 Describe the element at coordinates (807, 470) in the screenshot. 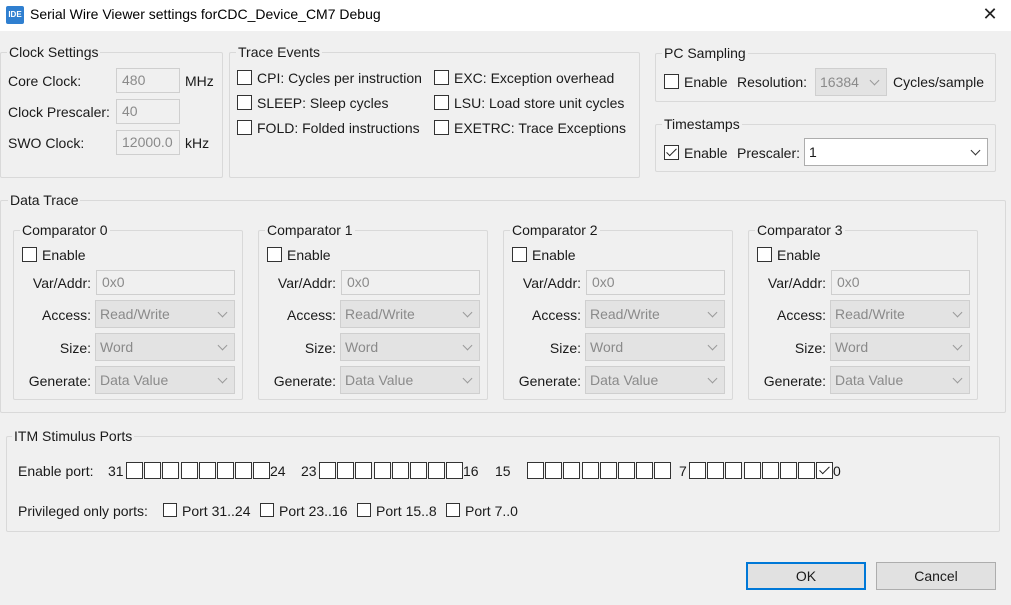

I see `itm-port-1-checkbox` at that location.